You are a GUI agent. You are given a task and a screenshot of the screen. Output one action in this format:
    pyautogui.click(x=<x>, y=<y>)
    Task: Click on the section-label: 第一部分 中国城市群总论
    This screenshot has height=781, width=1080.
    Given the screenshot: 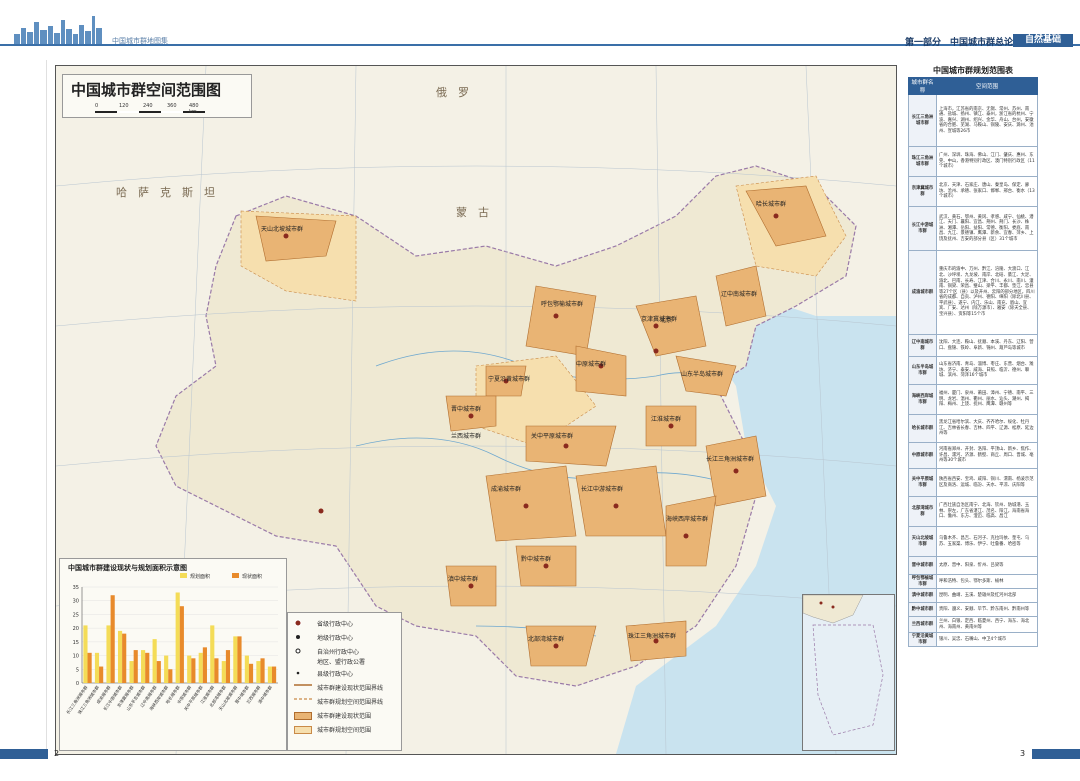 What is the action you would take?
    pyautogui.click(x=959, y=43)
    